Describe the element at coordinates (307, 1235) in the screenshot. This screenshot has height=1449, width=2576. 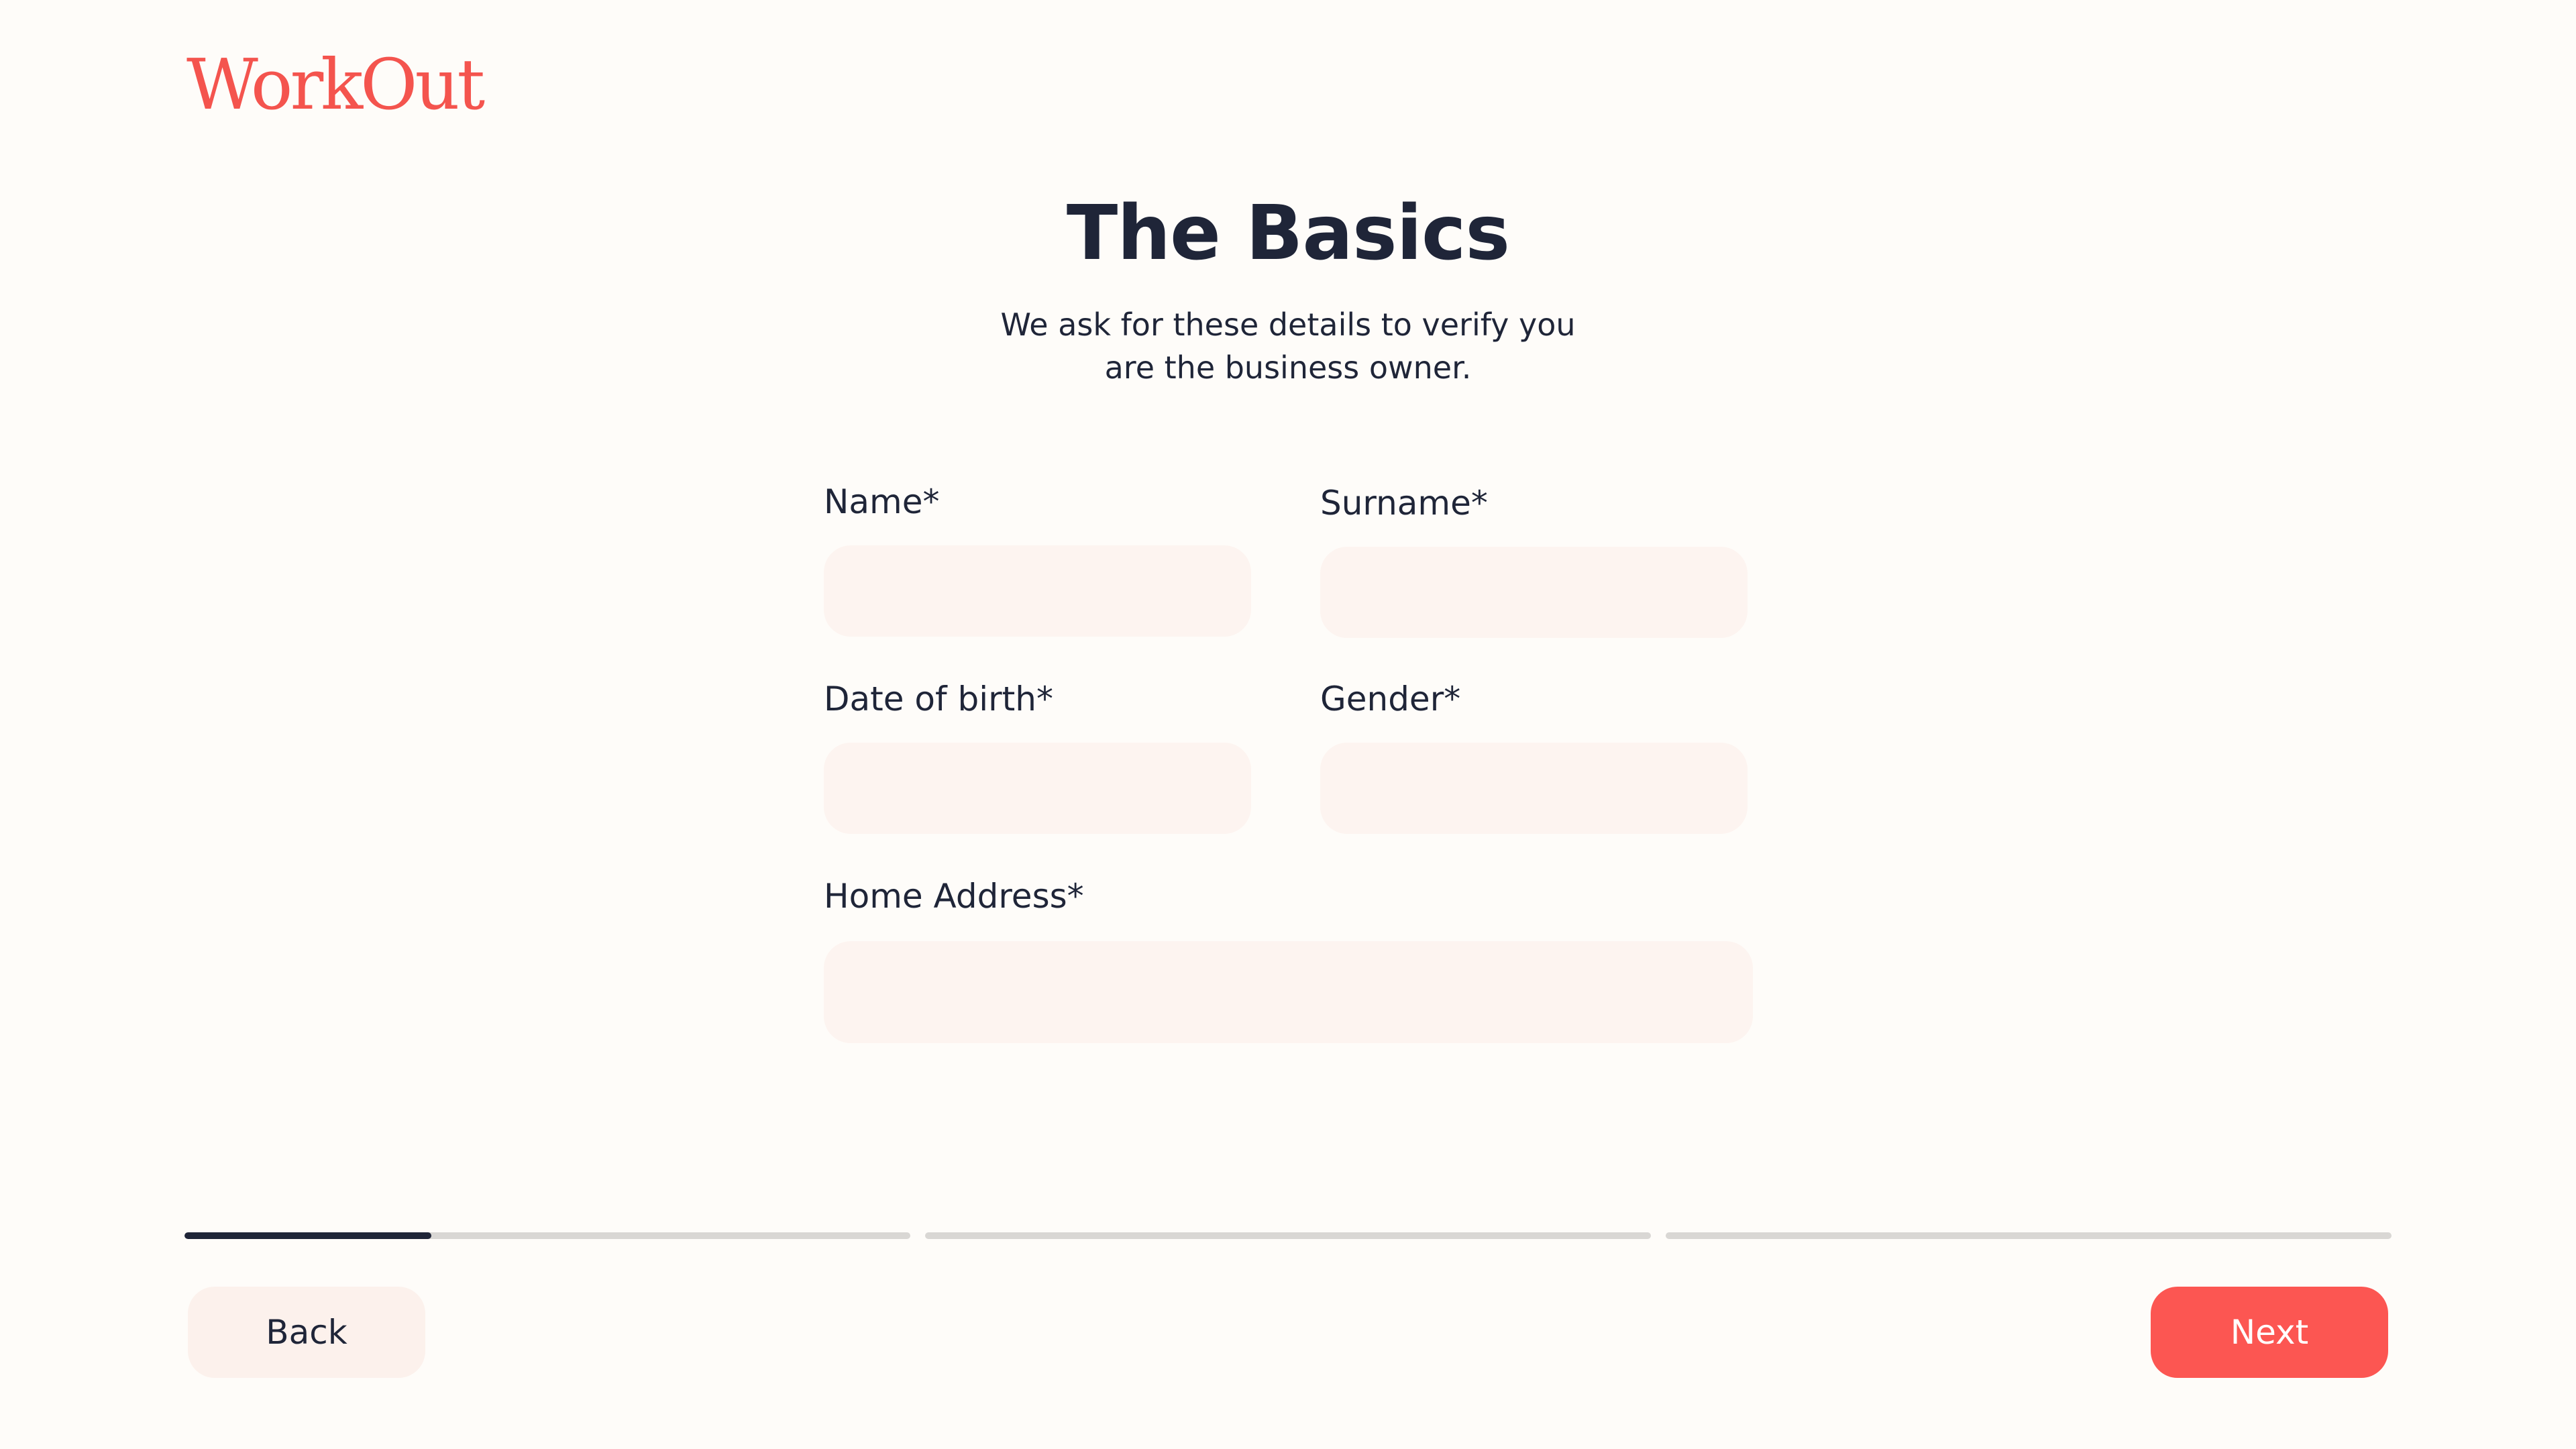
I see `progress-step-1-fill` at that location.